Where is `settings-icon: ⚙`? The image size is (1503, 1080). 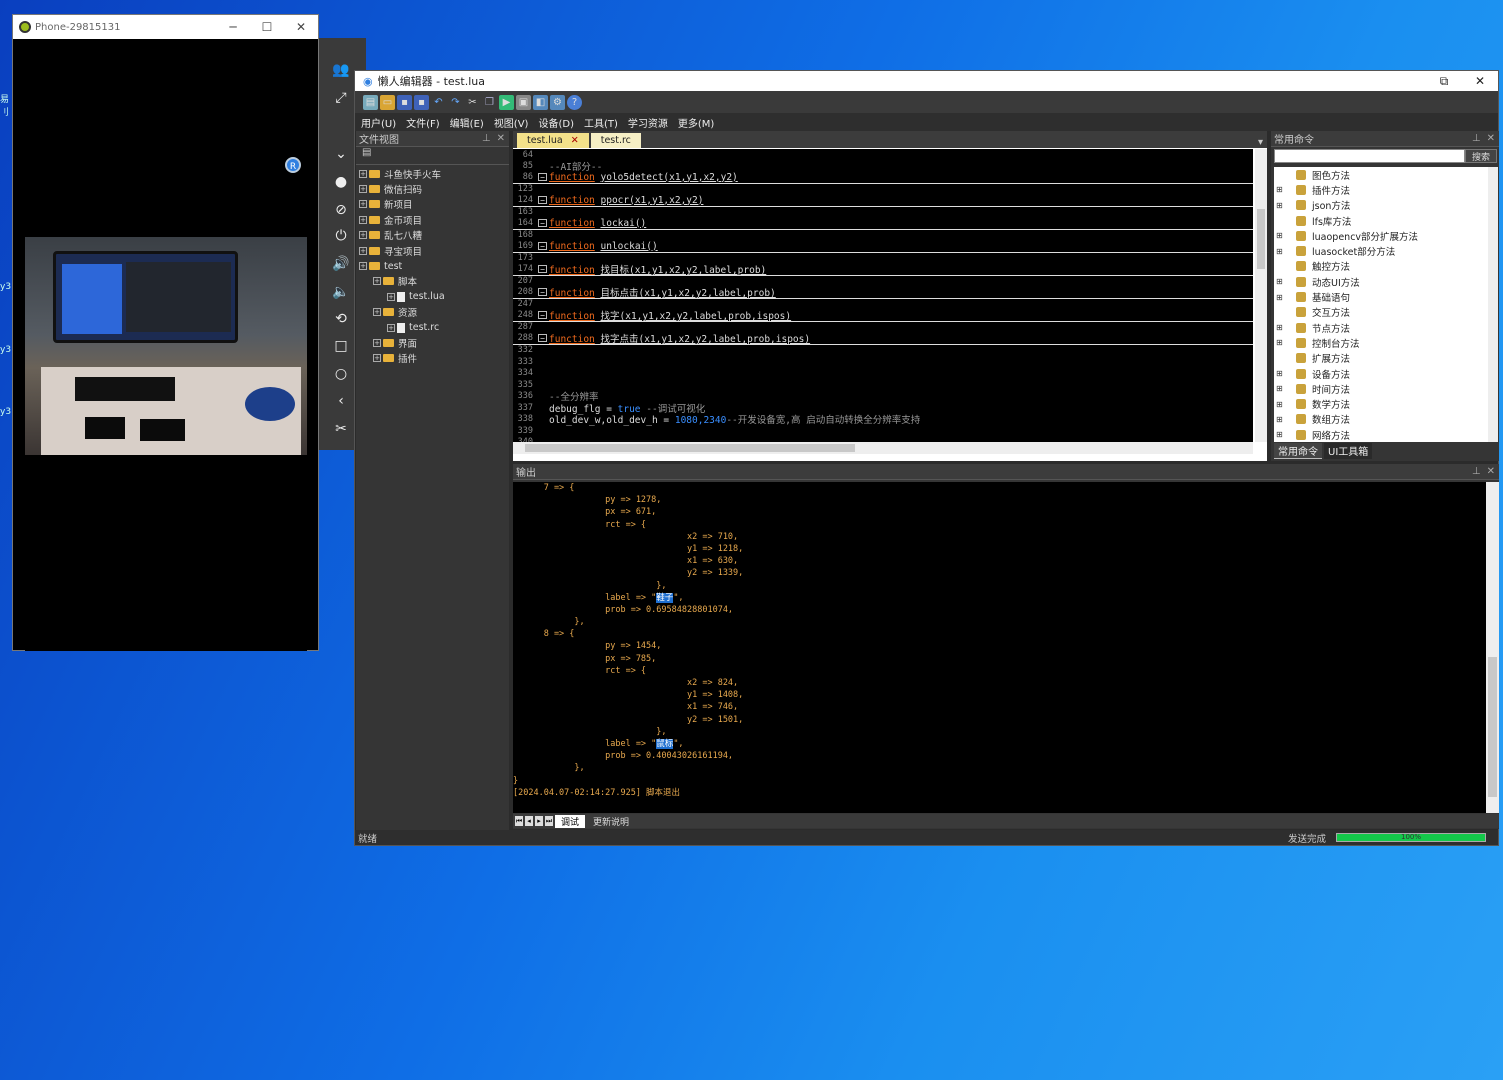
settings-icon: ⚙ is located at coordinates (557, 102).